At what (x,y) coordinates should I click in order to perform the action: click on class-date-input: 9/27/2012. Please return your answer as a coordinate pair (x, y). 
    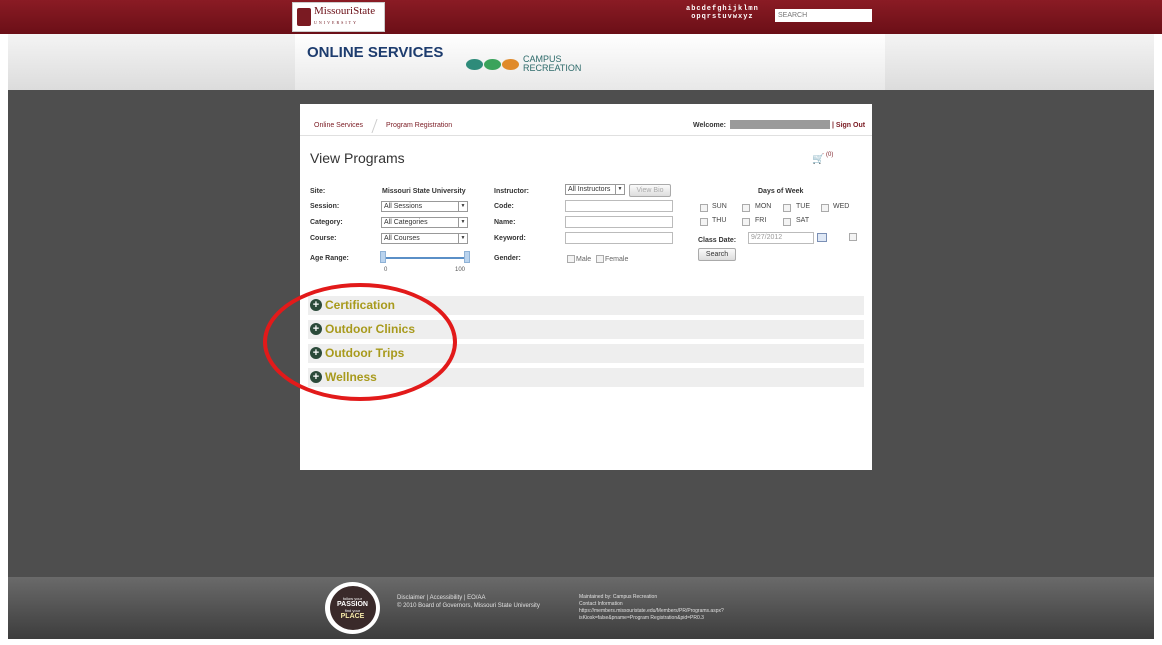
    Looking at the image, I should click on (781, 238).